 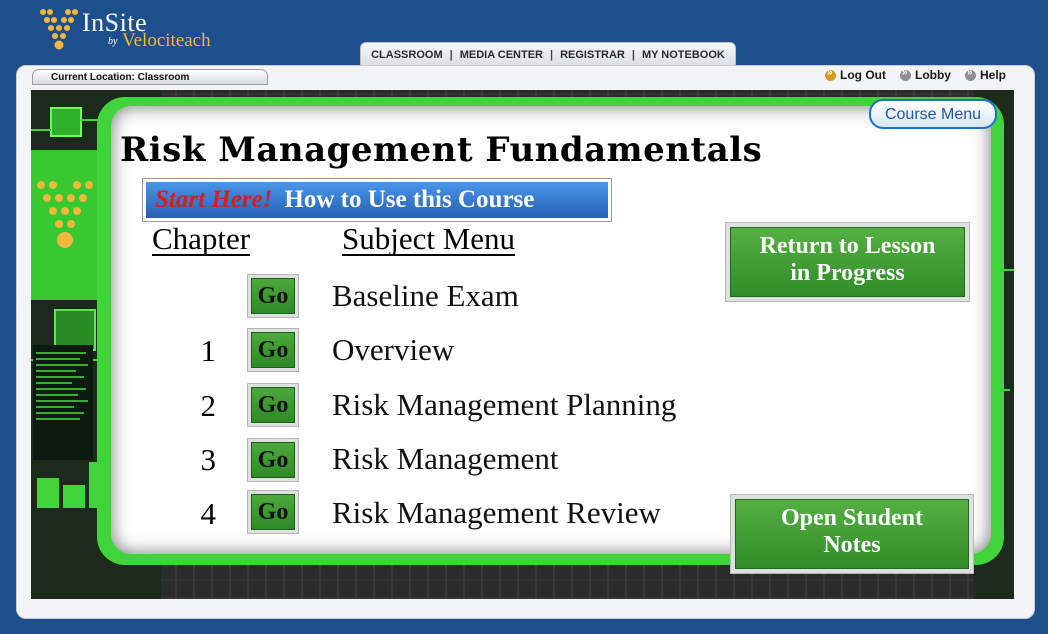 I want to click on course-title: Risk Management Fundamentals, so click(x=441, y=150).